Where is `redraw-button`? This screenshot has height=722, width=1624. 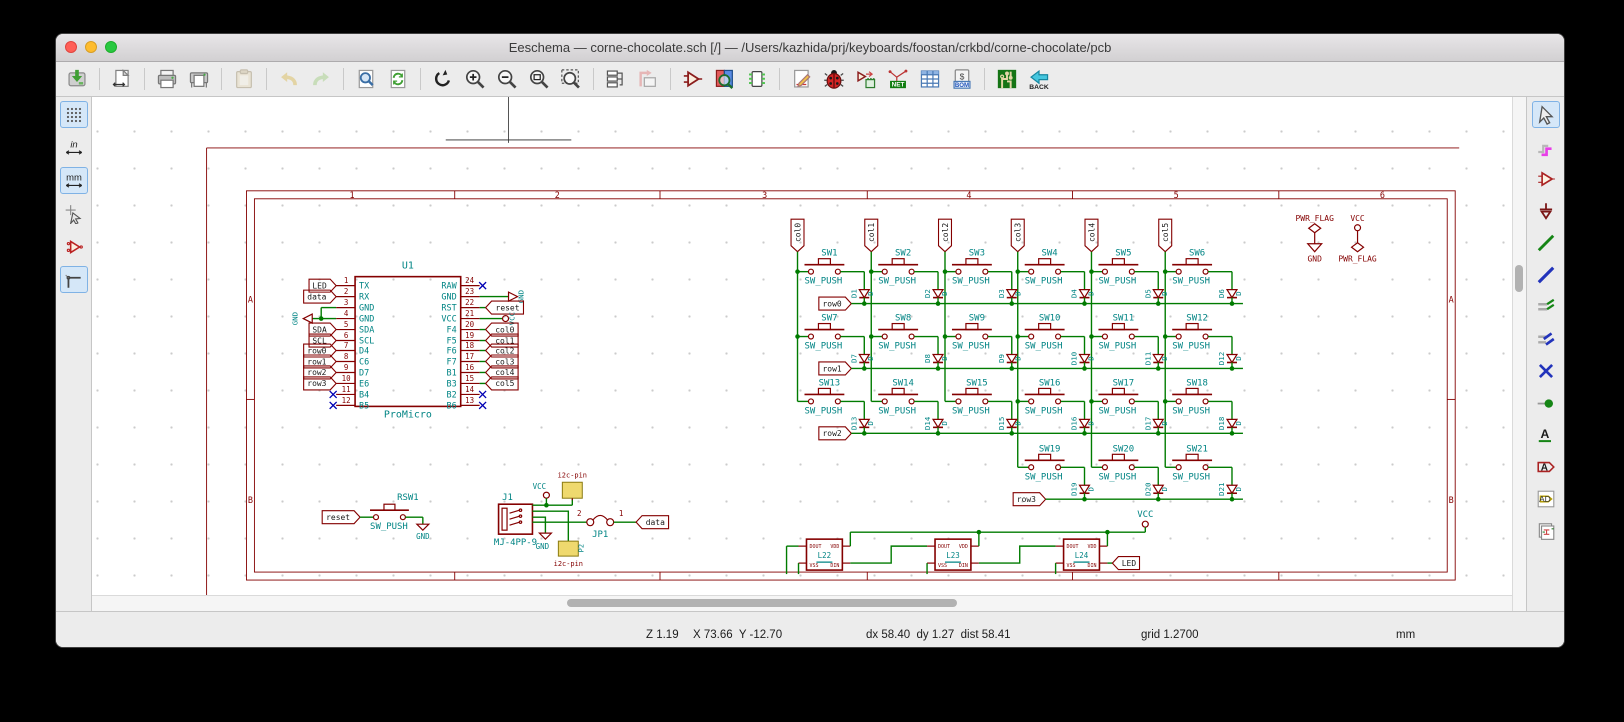
redraw-button is located at coordinates (443, 79).